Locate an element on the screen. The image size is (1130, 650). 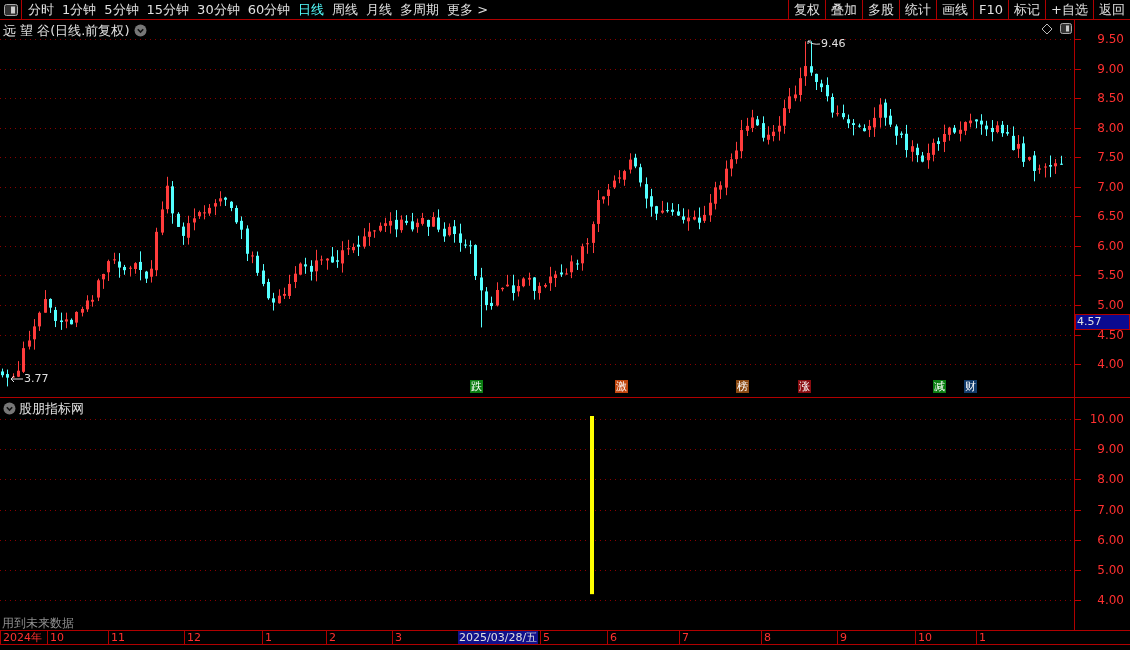
toolbar-button: 叠加 is located at coordinates (844, 9).